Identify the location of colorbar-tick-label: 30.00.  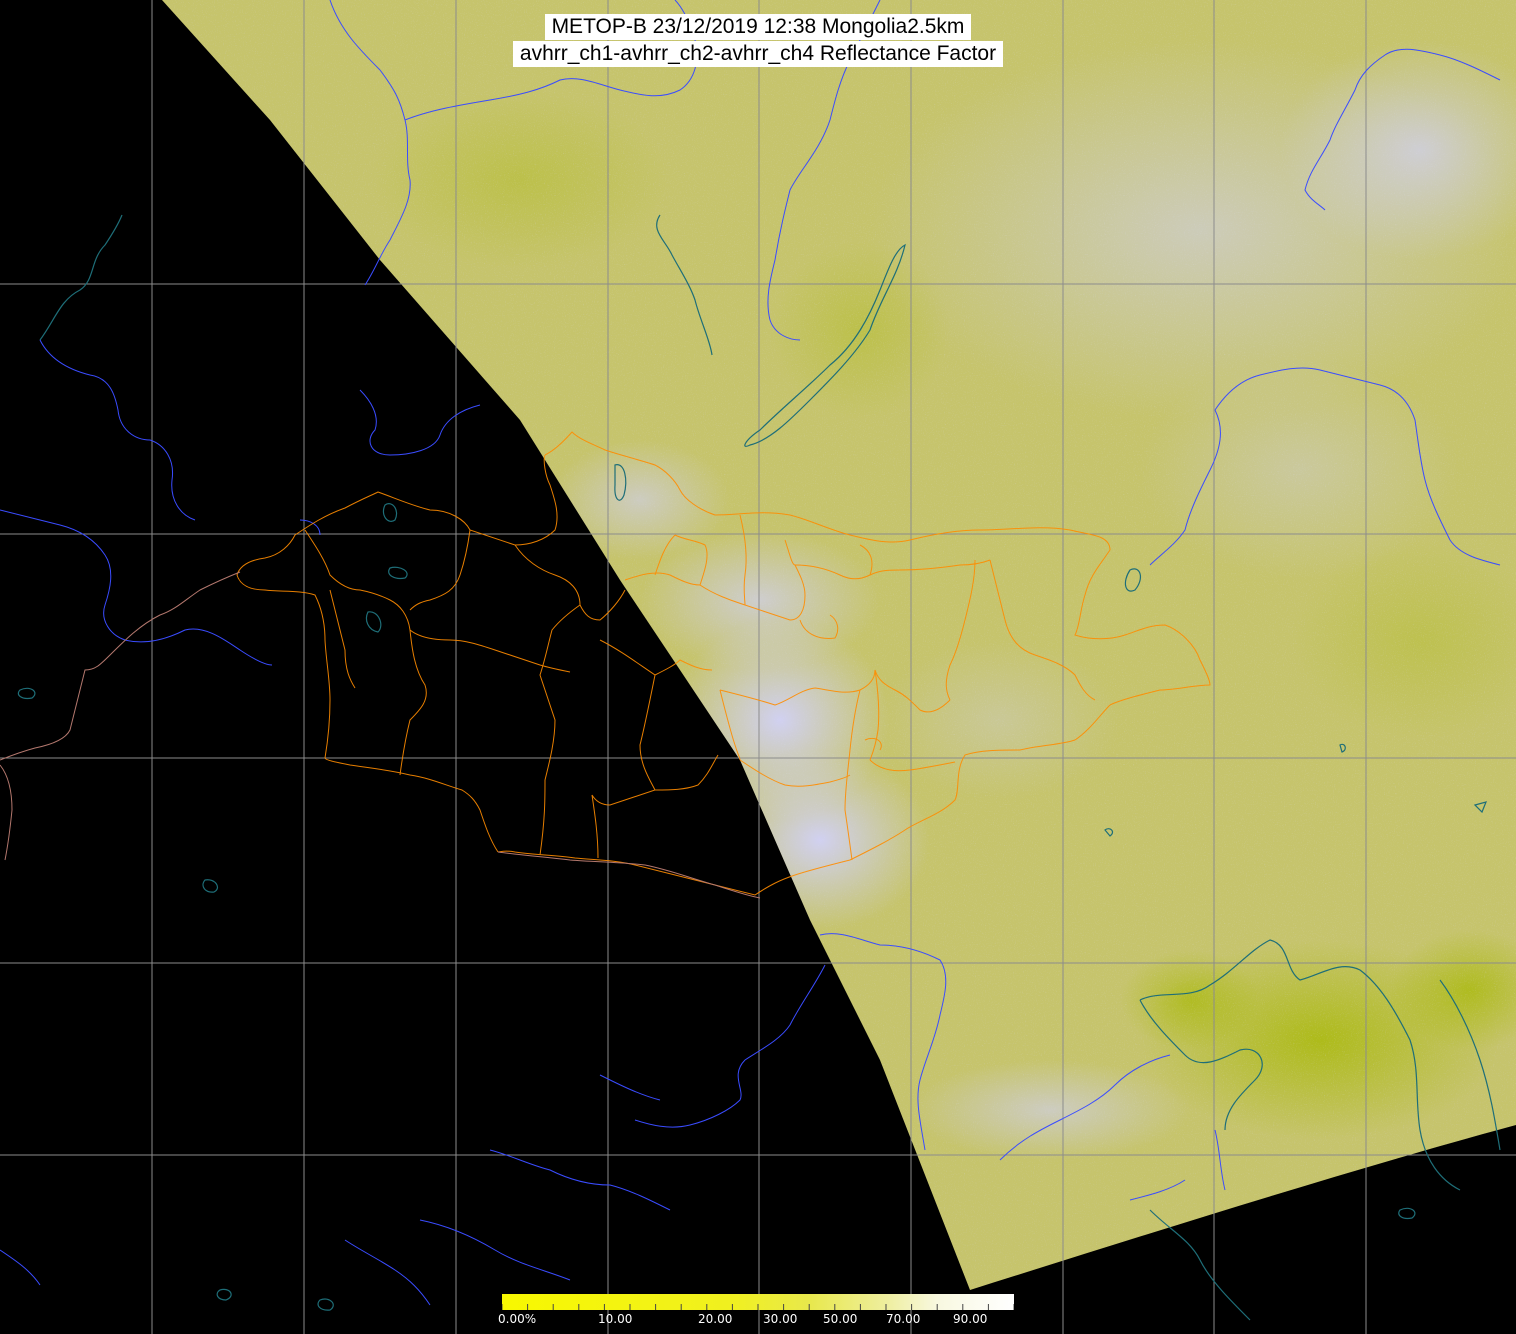
(780, 1319).